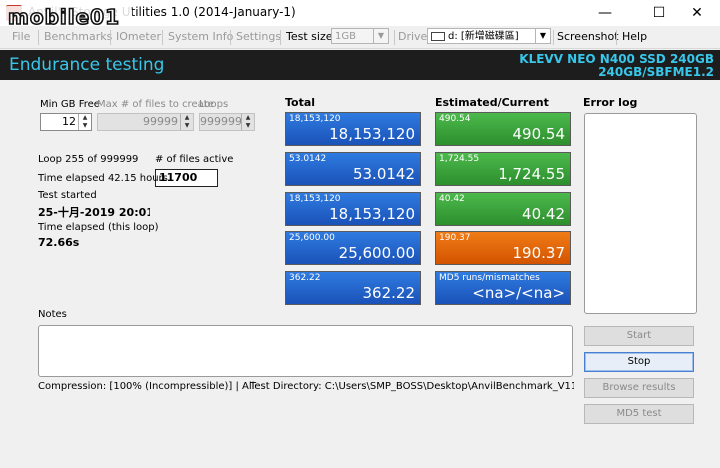 The image size is (720, 468). What do you see at coordinates (605, 13) in the screenshot?
I see `minimize-button: —` at bounding box center [605, 13].